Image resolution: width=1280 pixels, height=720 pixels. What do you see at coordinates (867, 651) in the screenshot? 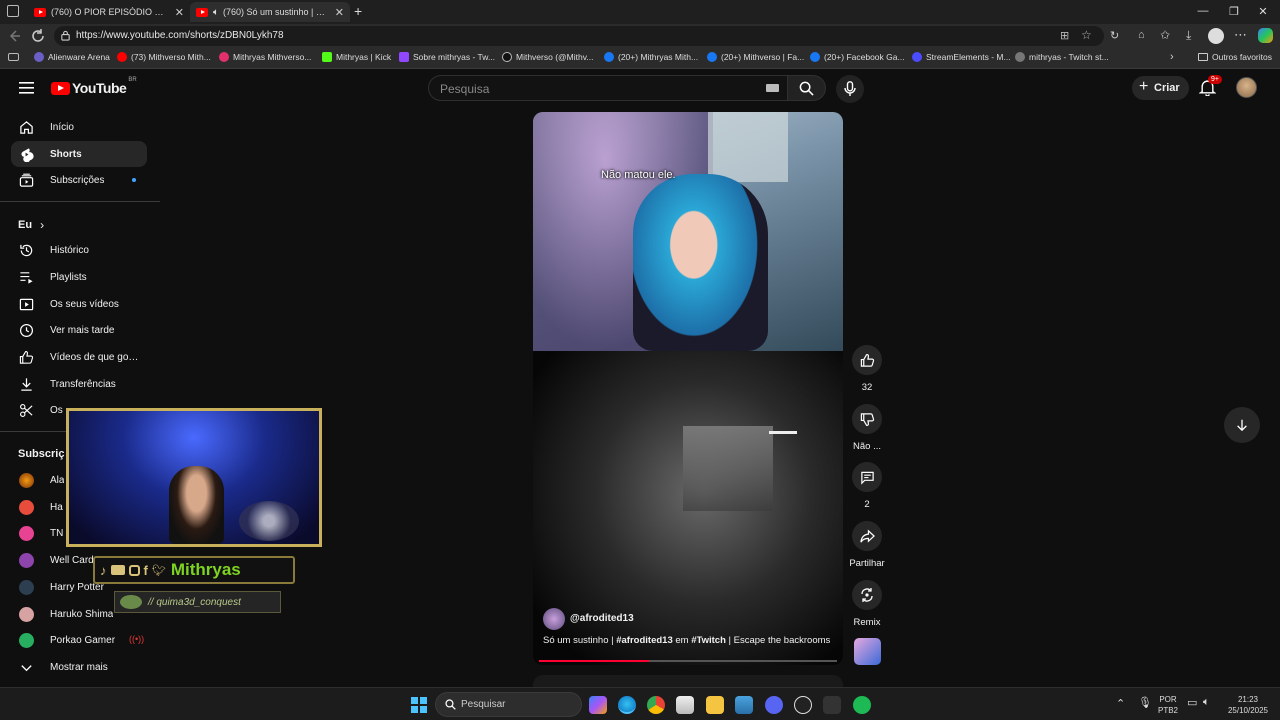
I see `sound-thumbnail` at bounding box center [867, 651].